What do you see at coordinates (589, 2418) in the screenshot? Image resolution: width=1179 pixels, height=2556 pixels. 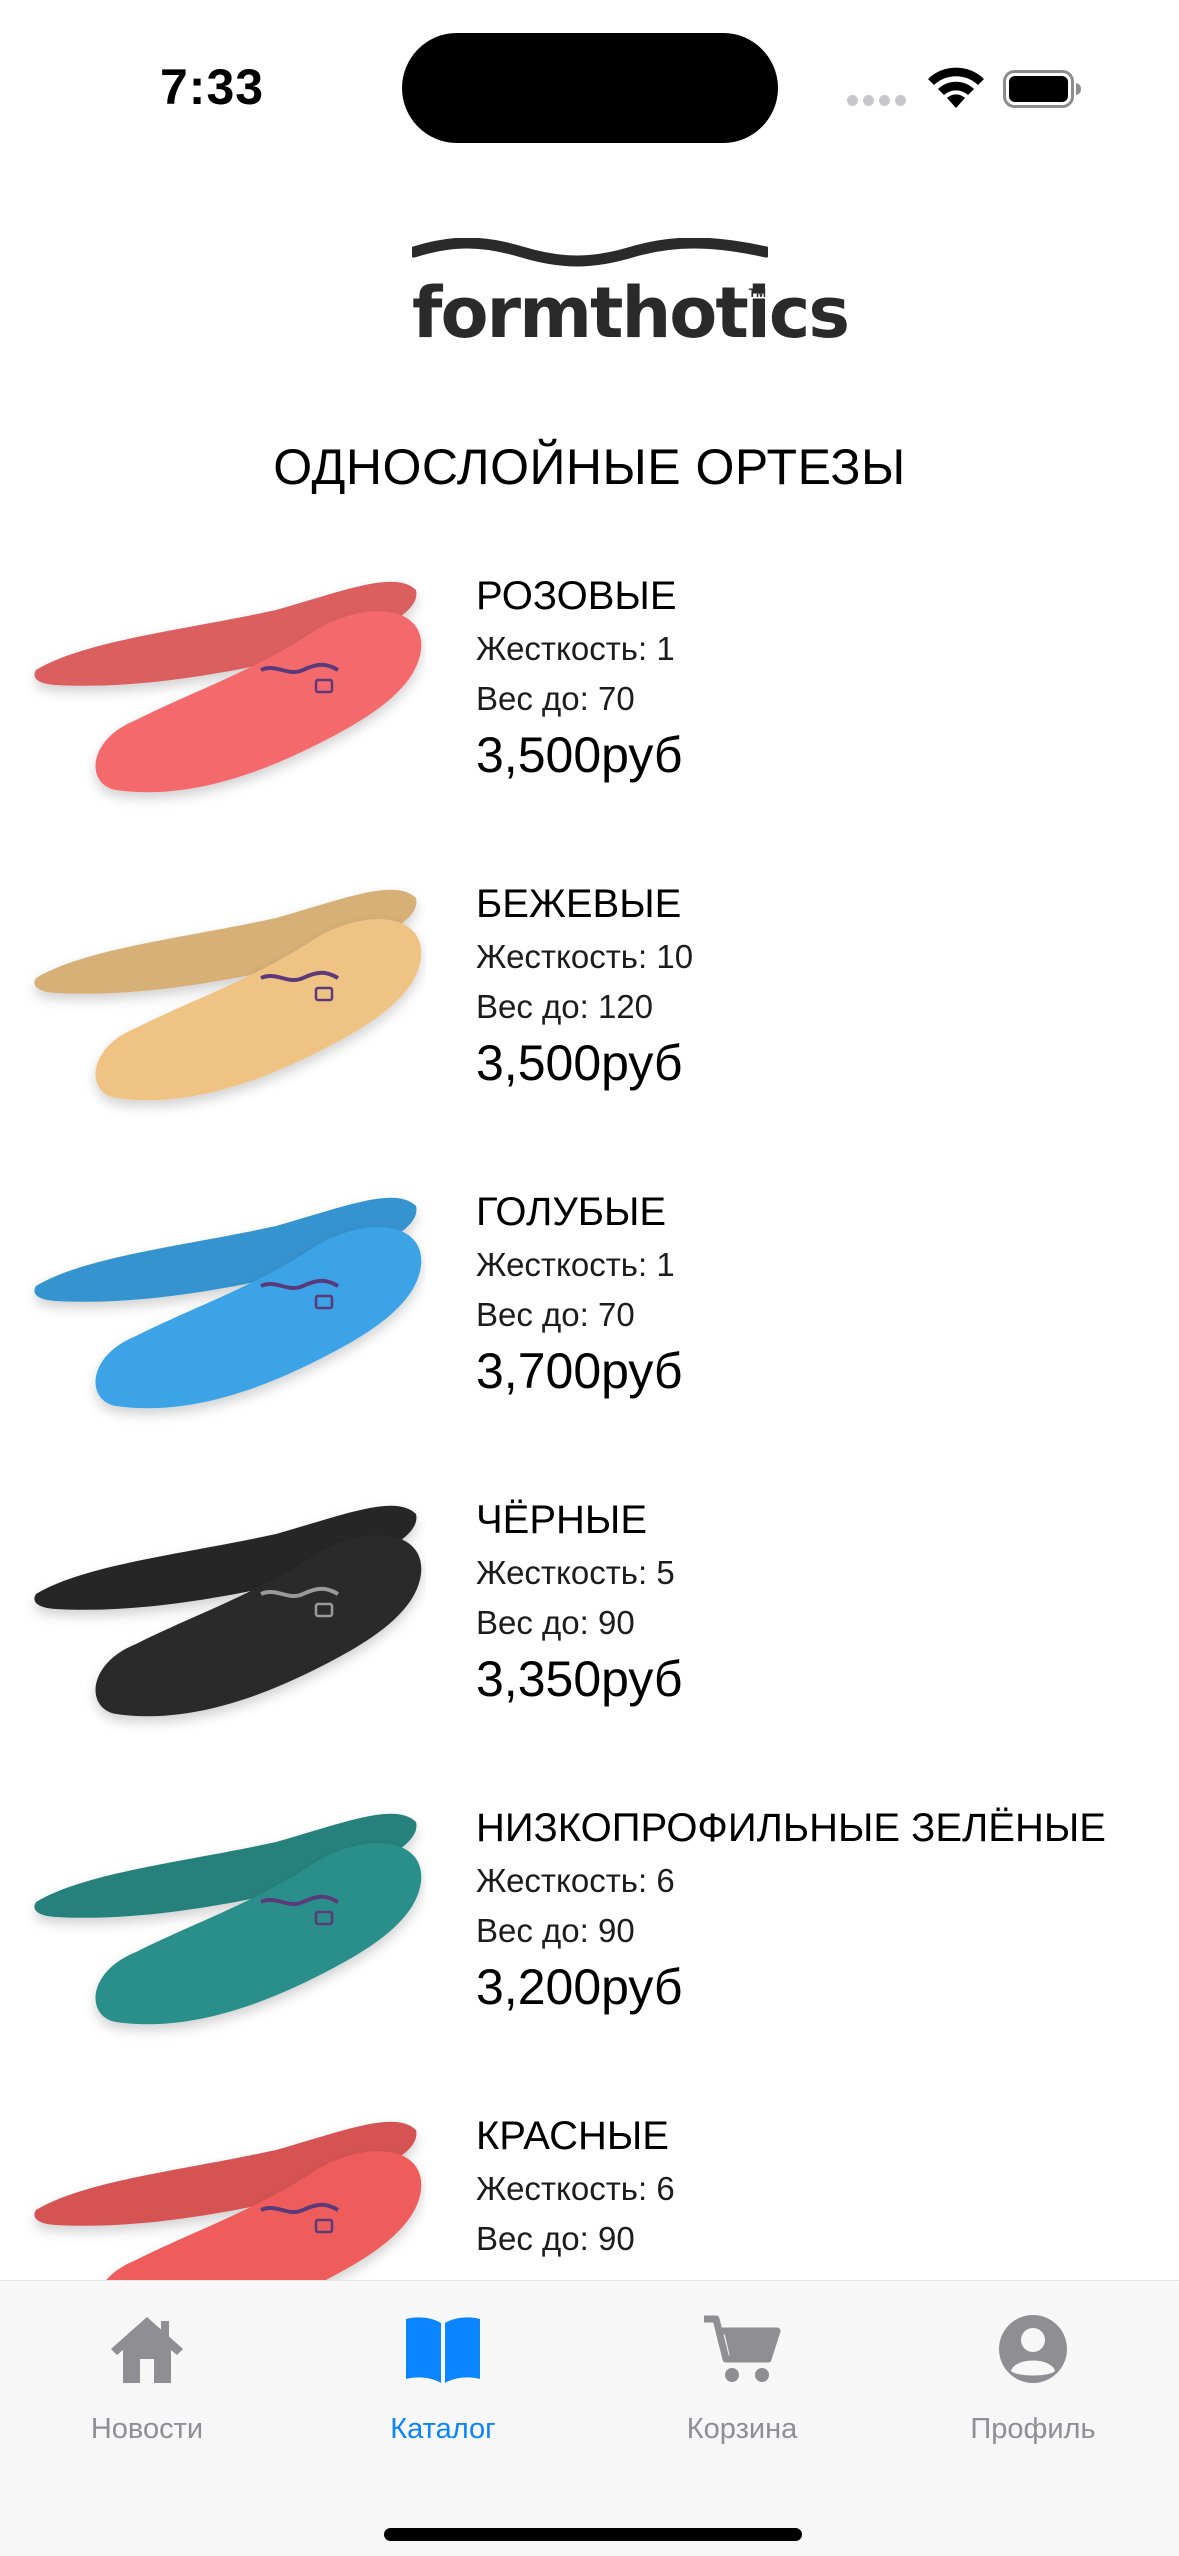 I see `tab-bar: Новости Каталог Корзина Профиль` at bounding box center [589, 2418].